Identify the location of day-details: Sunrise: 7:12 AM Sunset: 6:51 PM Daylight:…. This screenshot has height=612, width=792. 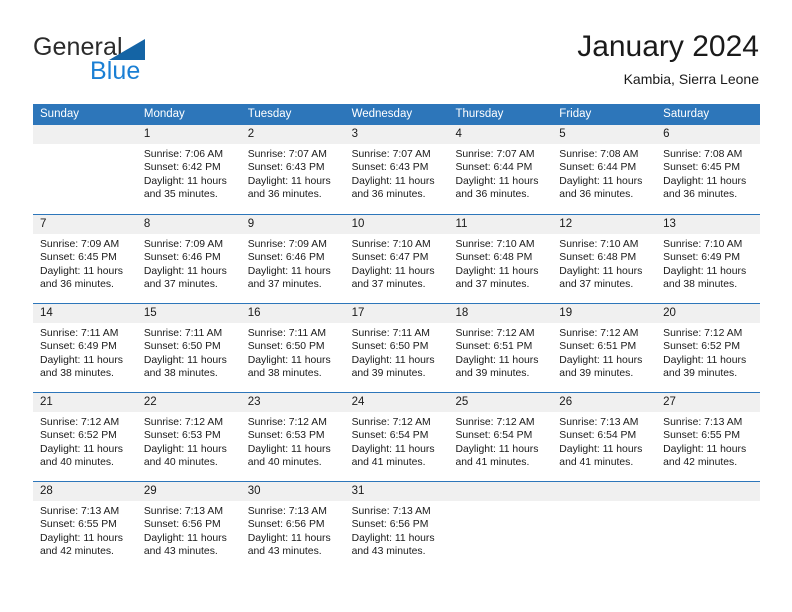
(500, 352).